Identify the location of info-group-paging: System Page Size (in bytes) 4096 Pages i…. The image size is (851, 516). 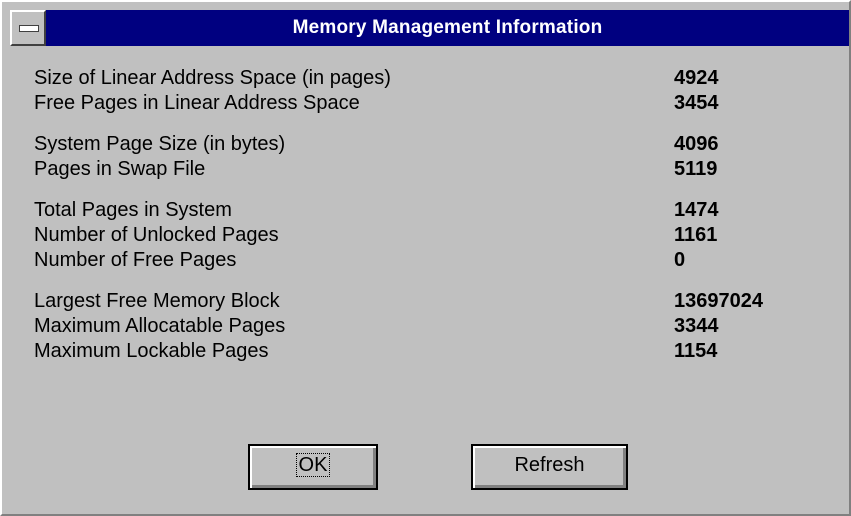
(424, 157).